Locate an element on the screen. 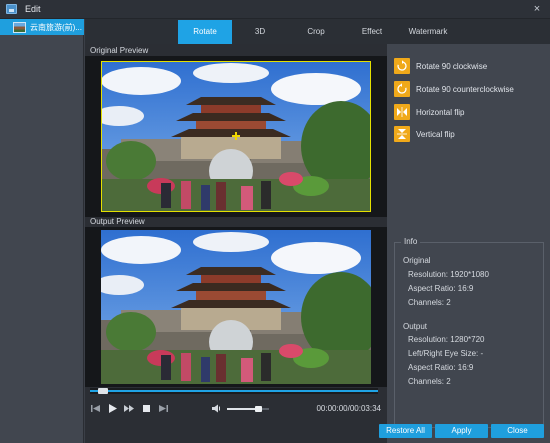 The height and width of the screenshot is (443, 550). playback-controls: 00:00:00/00:03:34 is located at coordinates (236, 409).